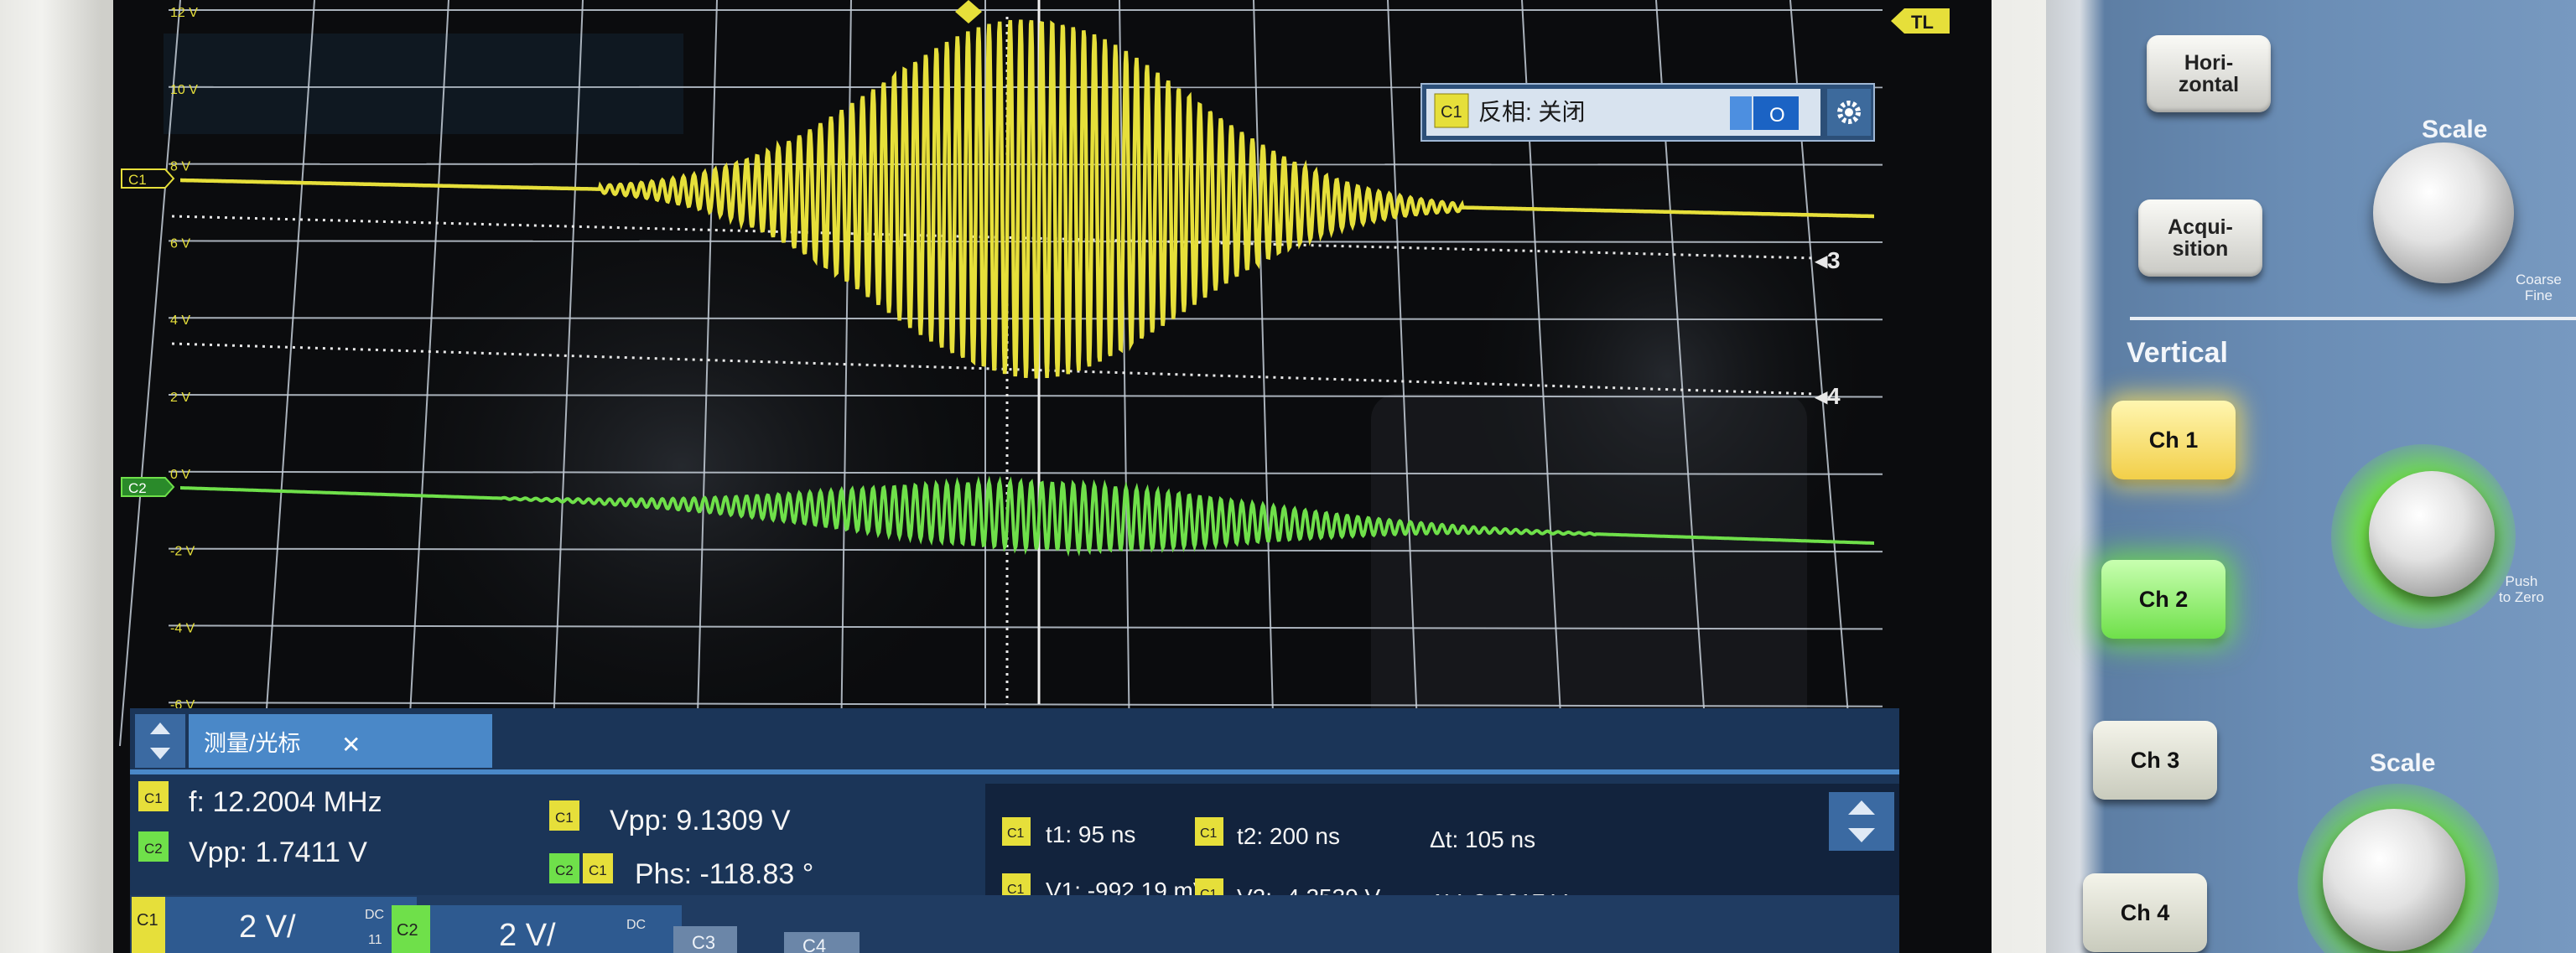 This screenshot has width=2576, height=953. I want to click on measure-tab: 测量/光标 ✕, so click(340, 741).